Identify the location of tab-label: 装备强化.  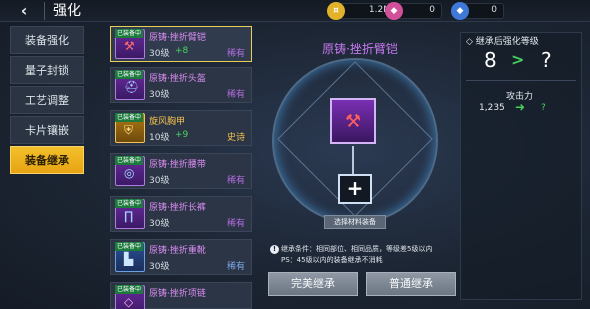
(47, 40).